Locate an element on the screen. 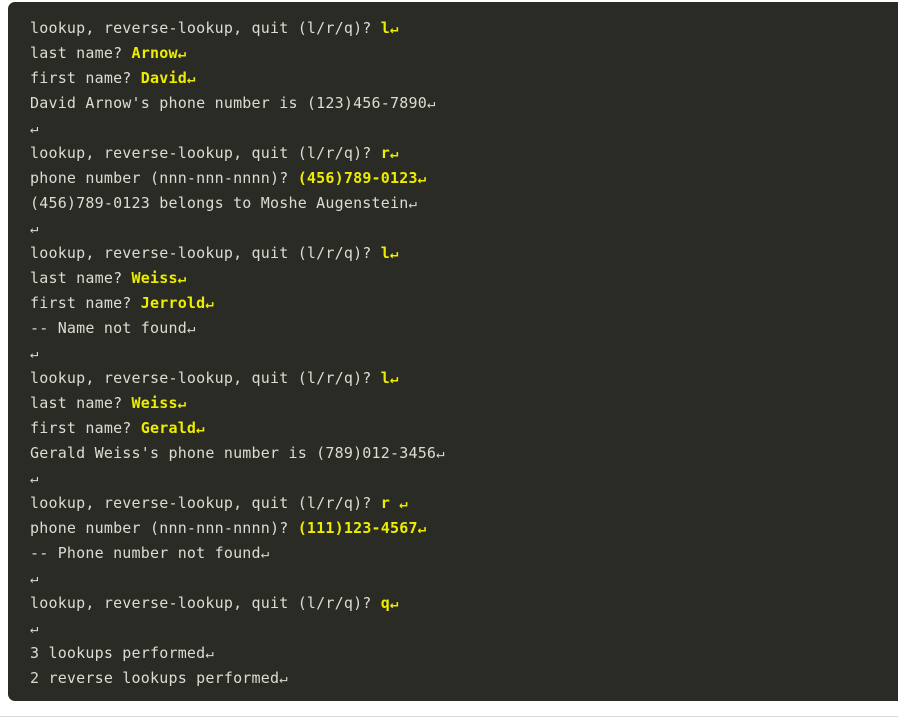 This screenshot has height=725, width=898. console-line: first name? Gerald↵ is located at coordinates (453, 428).